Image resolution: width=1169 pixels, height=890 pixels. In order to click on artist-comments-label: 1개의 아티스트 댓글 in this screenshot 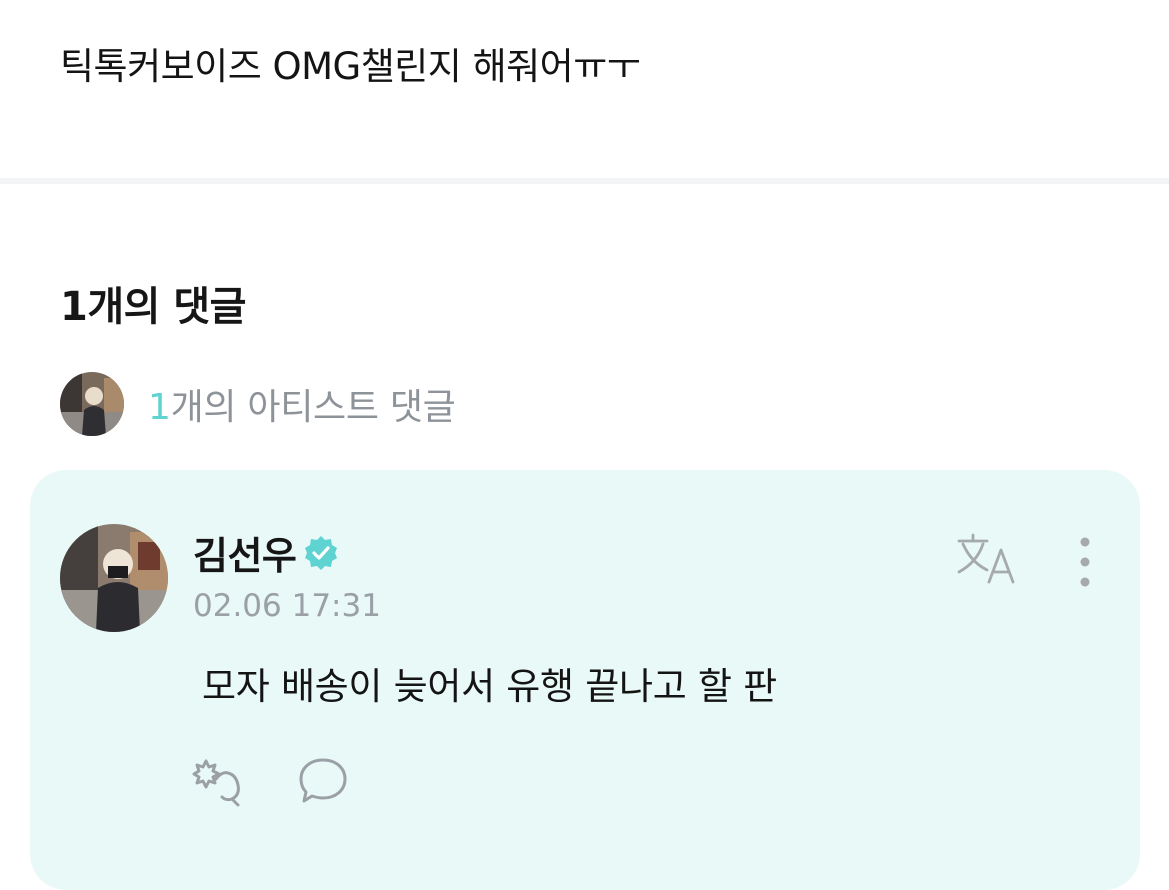, I will do `click(302, 404)`.